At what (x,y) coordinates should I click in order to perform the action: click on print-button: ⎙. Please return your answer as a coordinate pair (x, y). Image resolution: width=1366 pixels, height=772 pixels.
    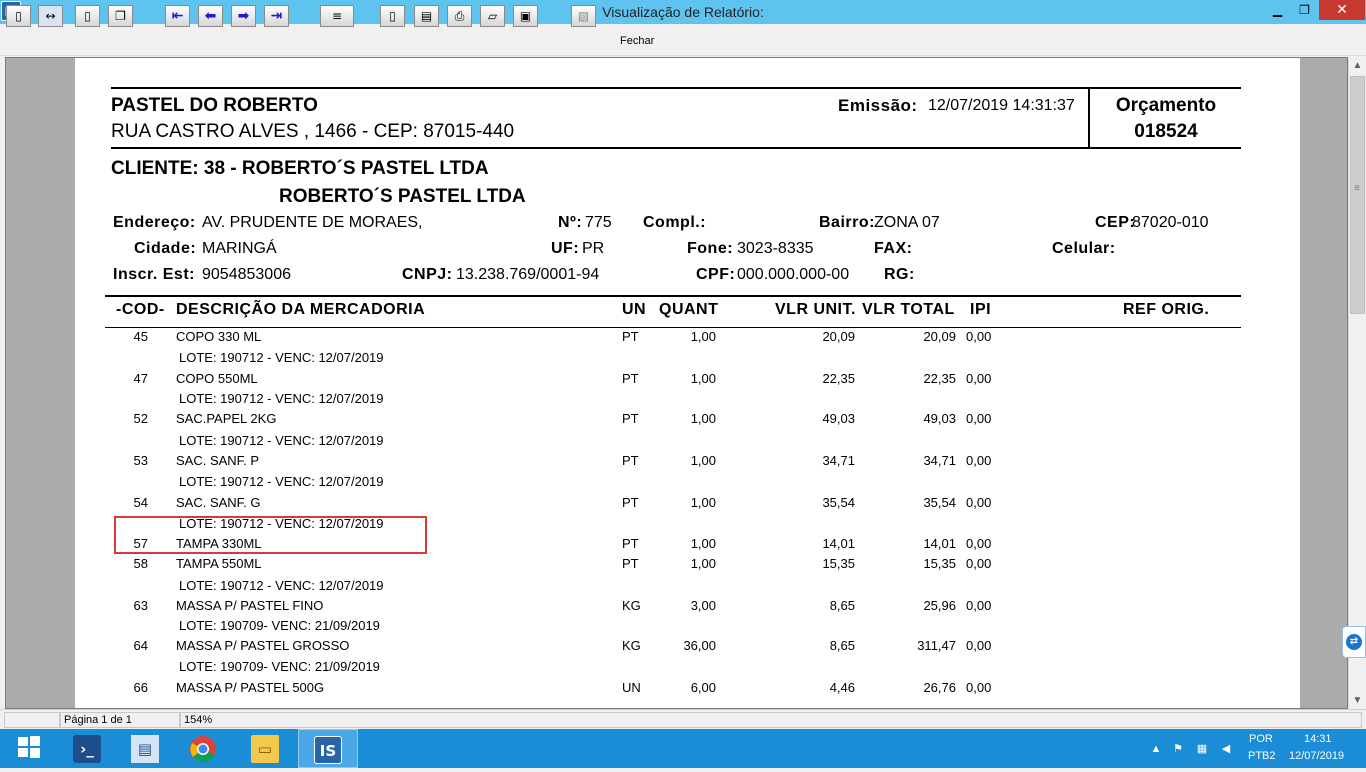
    Looking at the image, I should click on (459, 16).